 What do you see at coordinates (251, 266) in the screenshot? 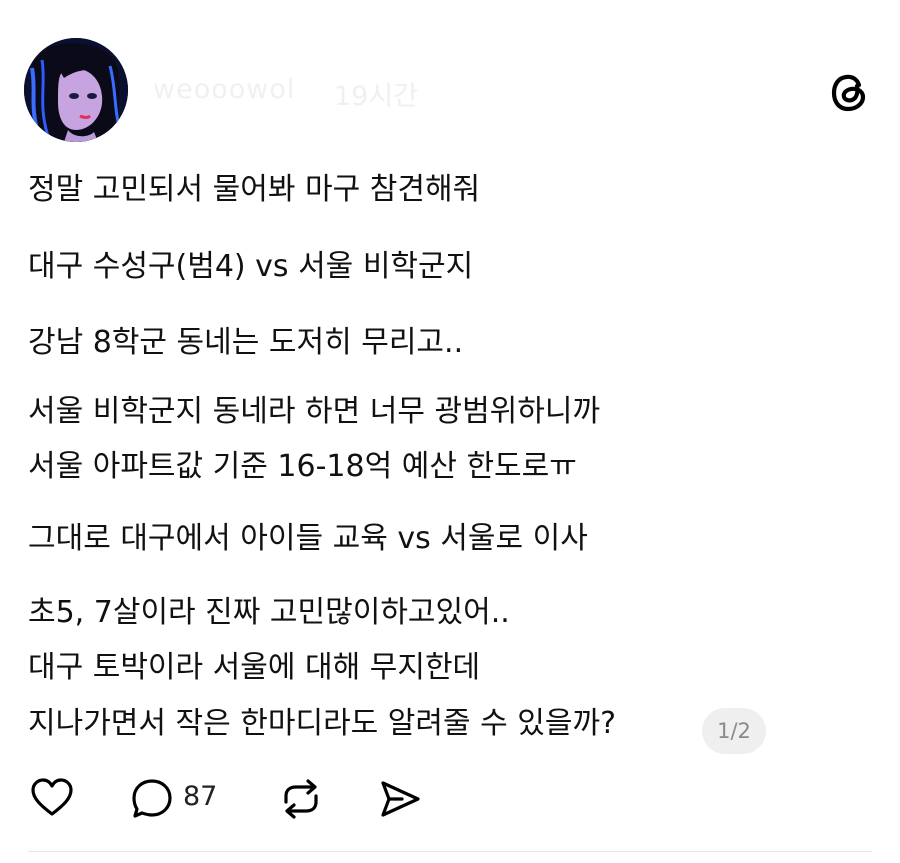
I see `post-line-2: 대구 수성구(범4) vs 서울 비학군지` at bounding box center [251, 266].